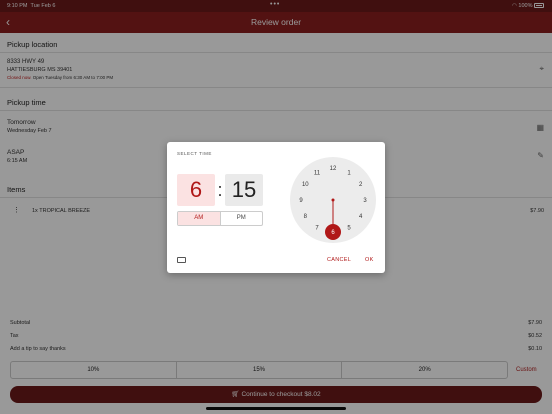  What do you see at coordinates (194, 153) in the screenshot?
I see `dialog-title: SELECT TIME` at bounding box center [194, 153].